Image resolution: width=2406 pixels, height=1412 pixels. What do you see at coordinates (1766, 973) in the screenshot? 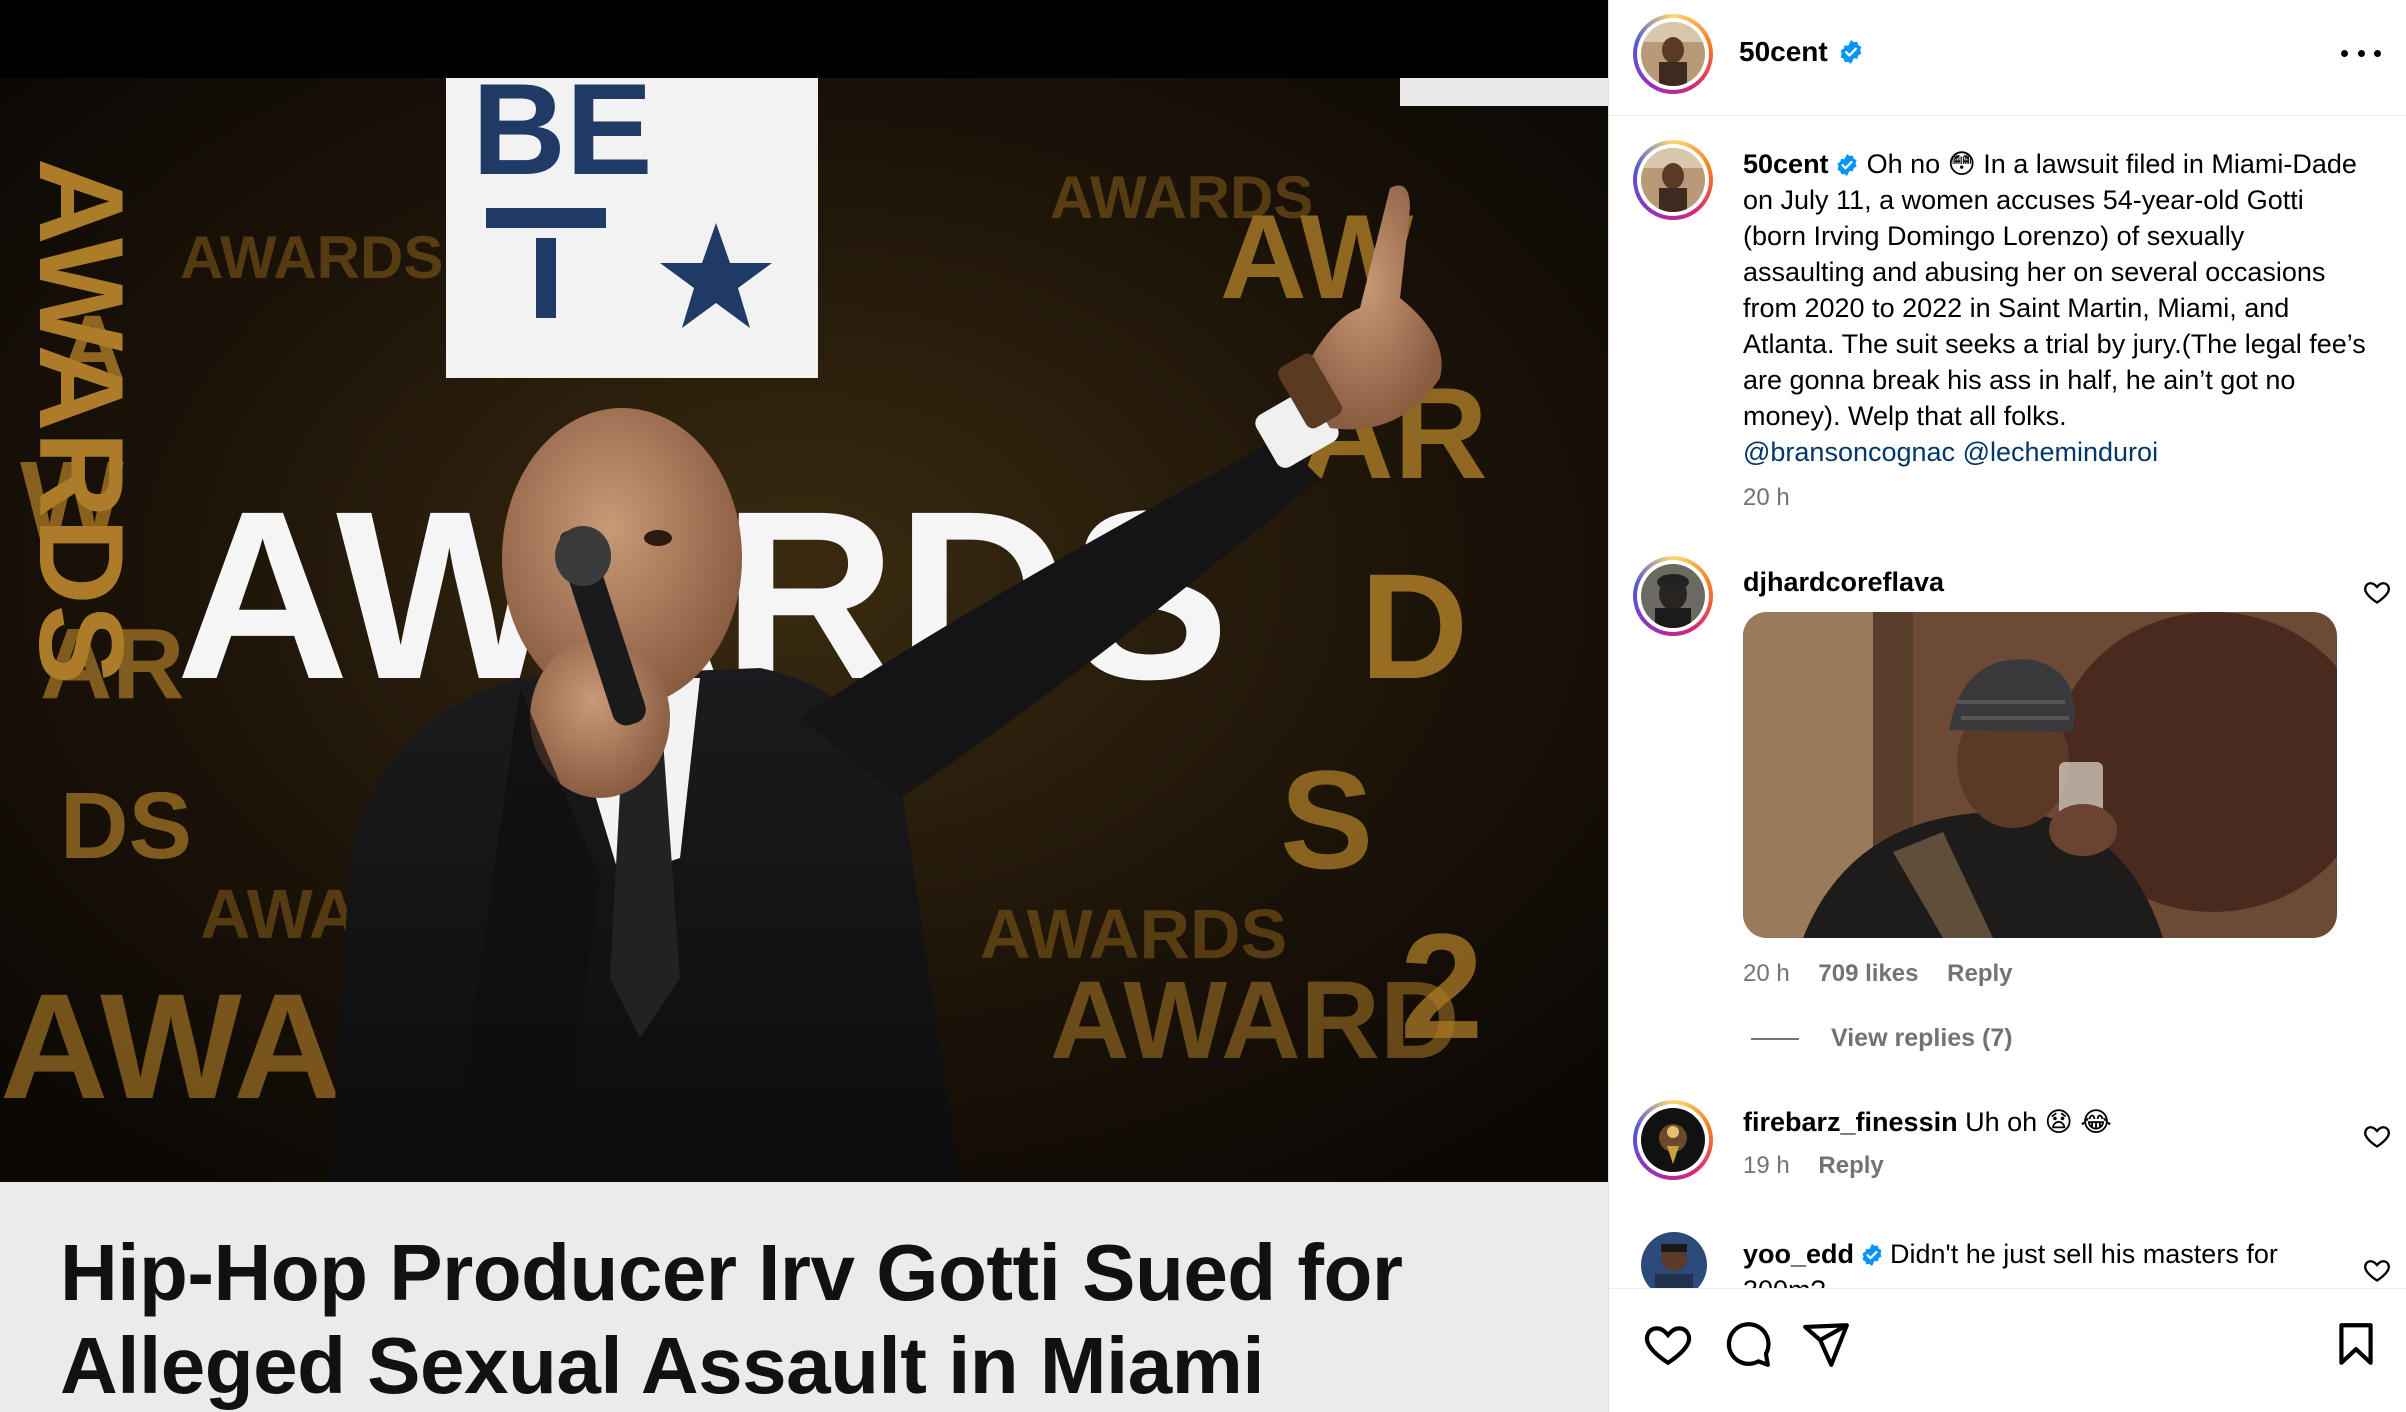
I see `comment-time: 20 h` at bounding box center [1766, 973].